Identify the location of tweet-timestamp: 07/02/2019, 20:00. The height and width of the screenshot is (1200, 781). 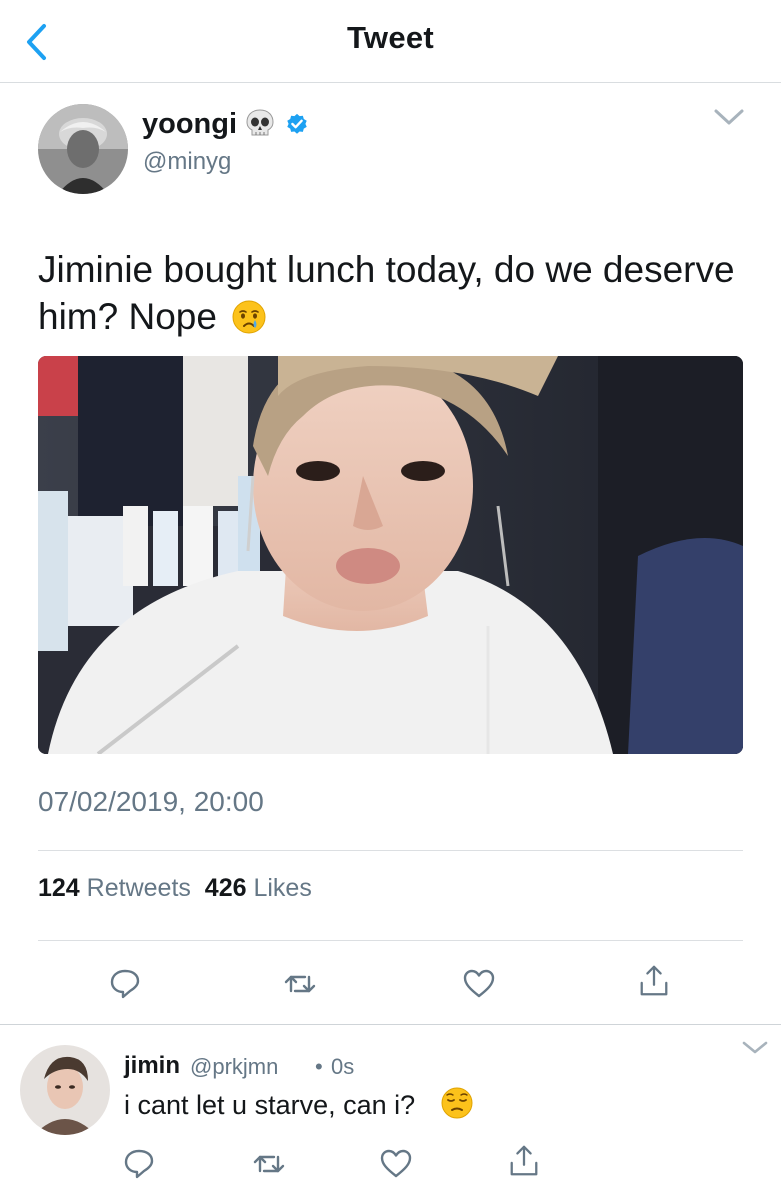
(151, 801).